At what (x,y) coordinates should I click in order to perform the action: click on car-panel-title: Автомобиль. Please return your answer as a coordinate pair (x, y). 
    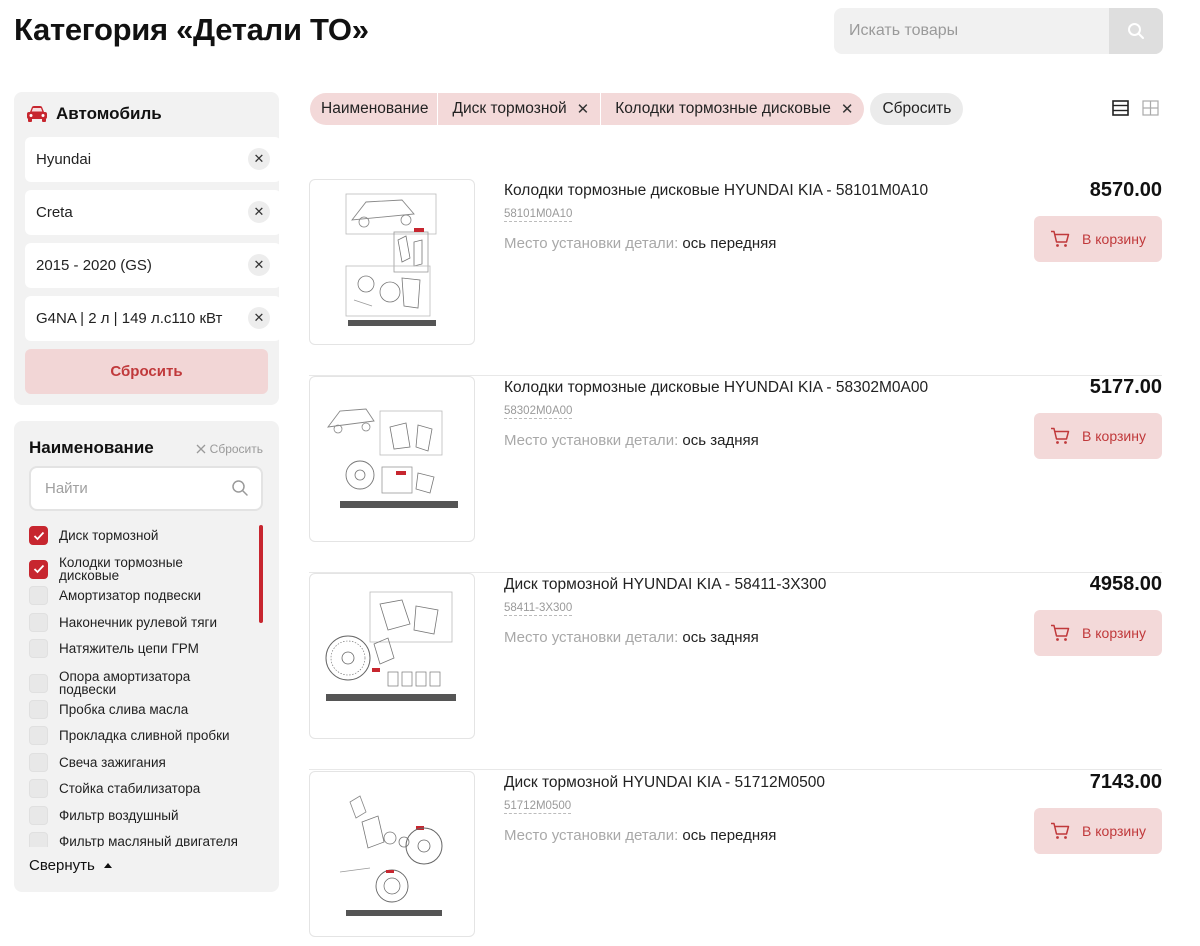
    Looking at the image, I should click on (109, 113).